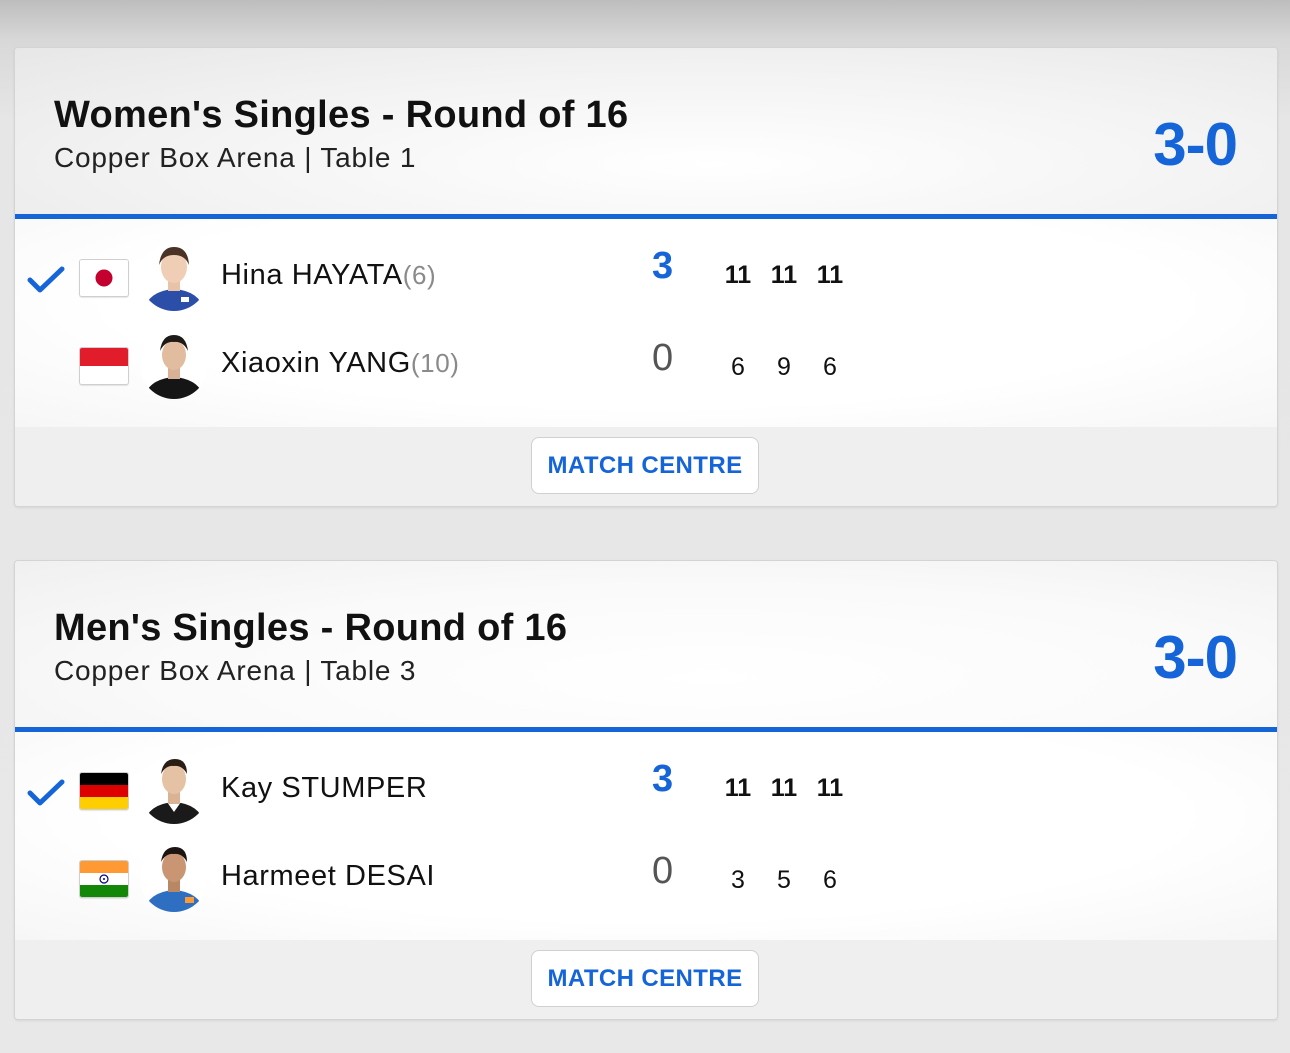  Describe the element at coordinates (784, 880) in the screenshot. I see `game-score: 5` at that location.